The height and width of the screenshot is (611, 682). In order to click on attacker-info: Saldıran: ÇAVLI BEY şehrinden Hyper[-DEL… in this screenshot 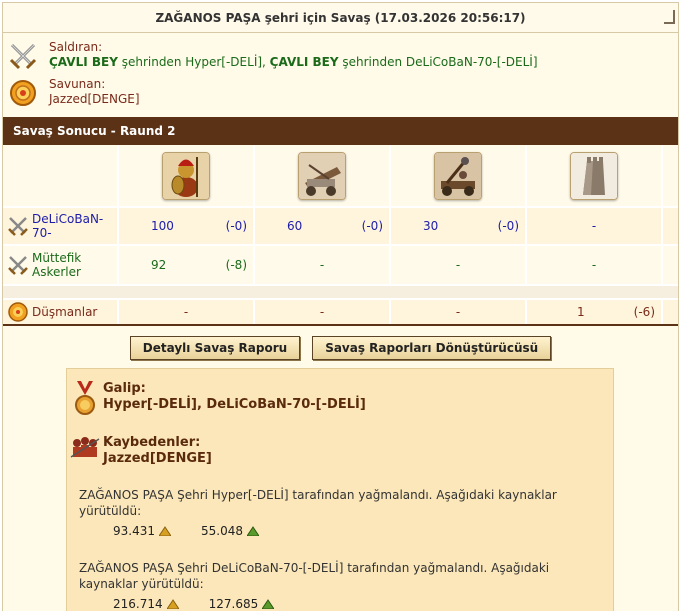, I will do `click(340, 56)`.